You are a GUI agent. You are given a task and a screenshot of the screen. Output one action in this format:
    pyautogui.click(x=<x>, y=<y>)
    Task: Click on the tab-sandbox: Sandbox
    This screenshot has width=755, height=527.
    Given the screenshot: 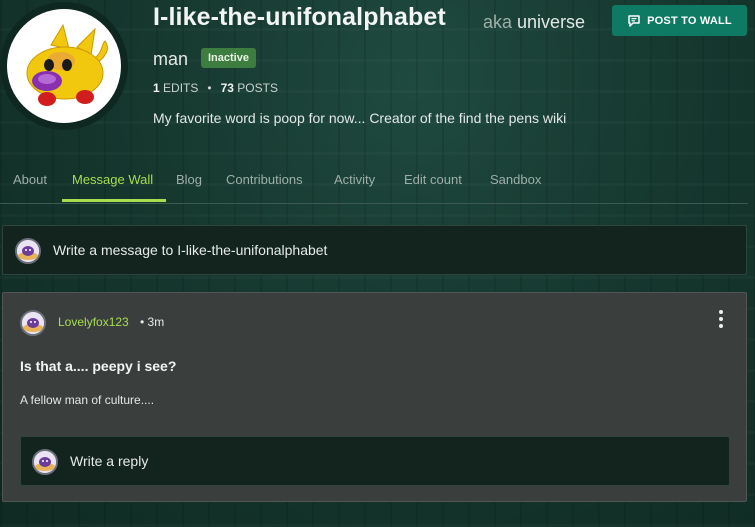 What is the action you would take?
    pyautogui.click(x=515, y=179)
    